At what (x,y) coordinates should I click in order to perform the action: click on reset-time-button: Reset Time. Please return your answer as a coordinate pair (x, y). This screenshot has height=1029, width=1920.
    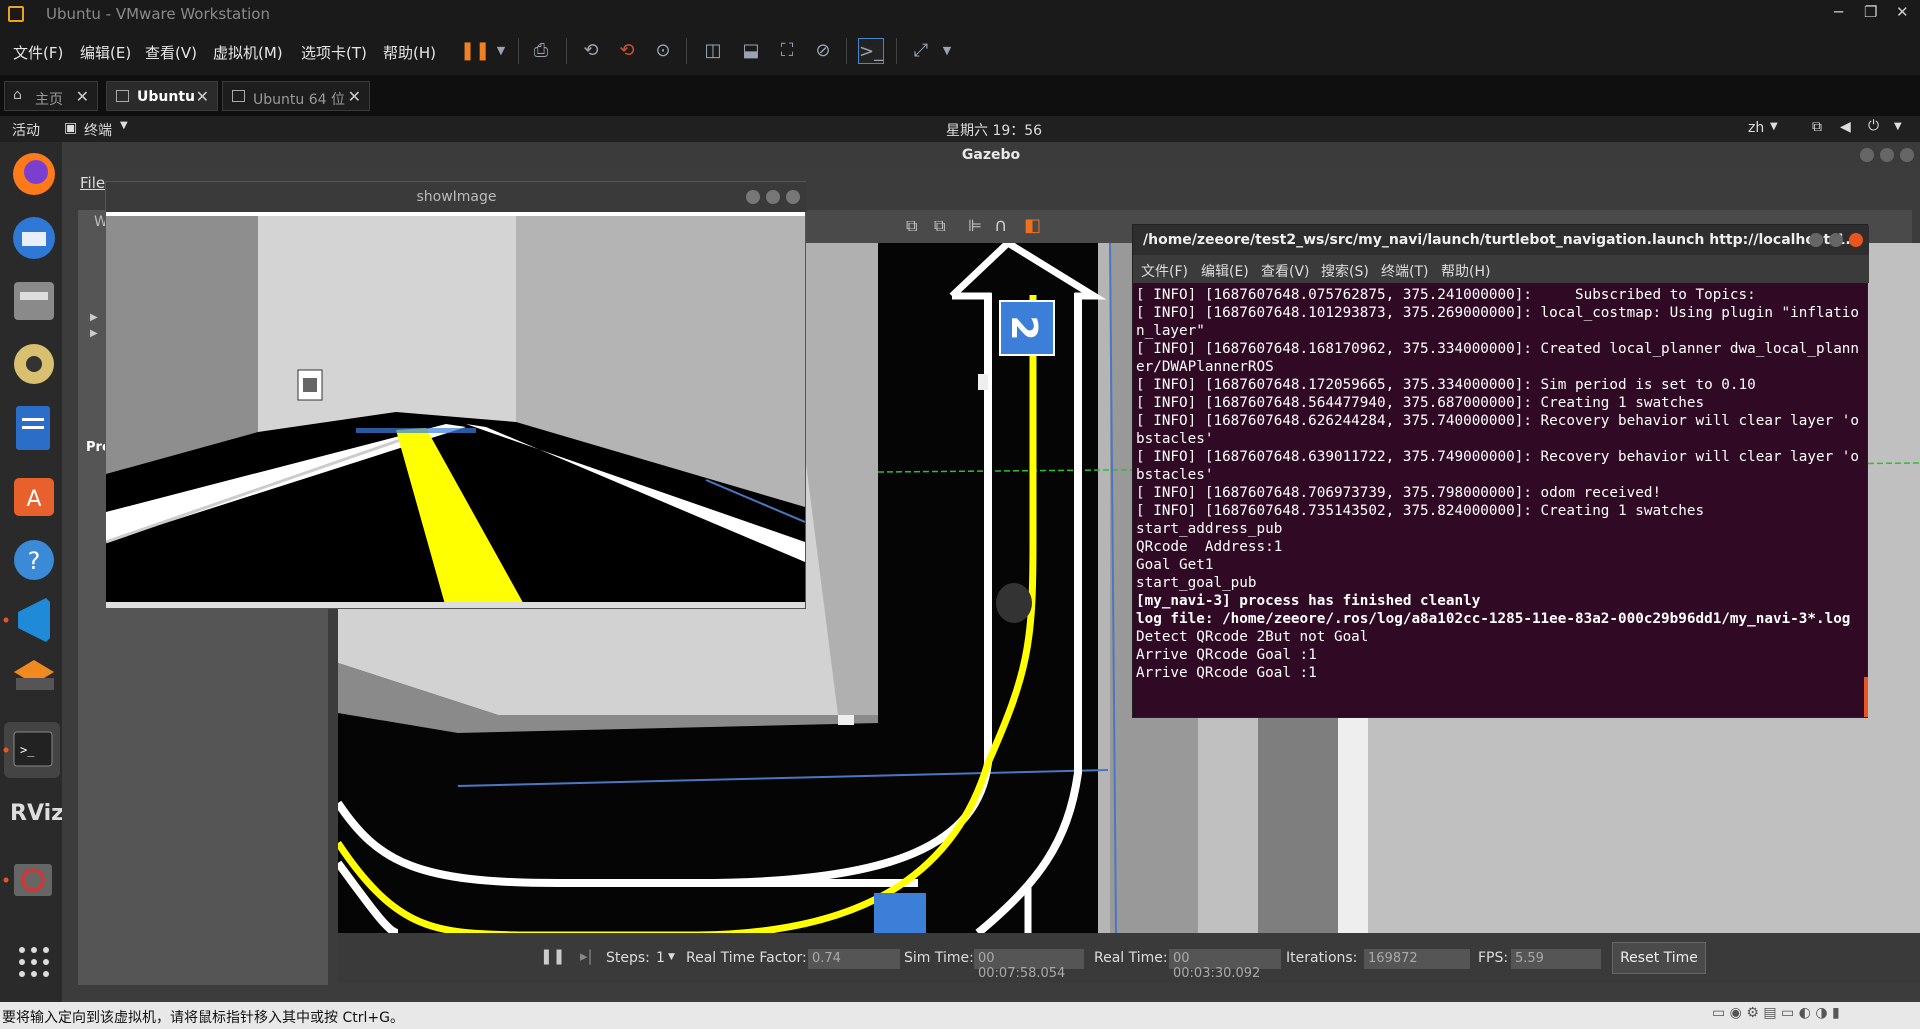
    Looking at the image, I should click on (1659, 958).